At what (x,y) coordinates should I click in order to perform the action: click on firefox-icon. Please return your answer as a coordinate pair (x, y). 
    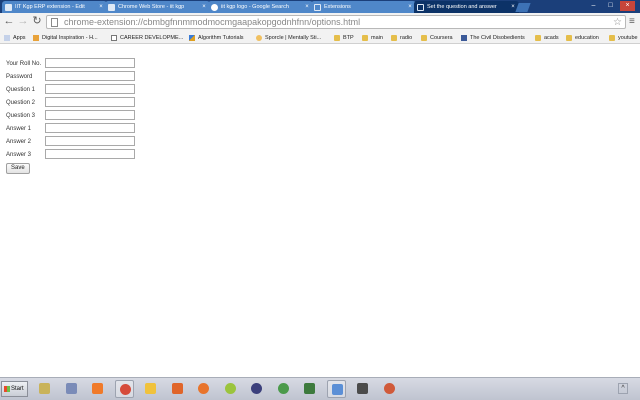
    Looking at the image, I should click on (203, 388).